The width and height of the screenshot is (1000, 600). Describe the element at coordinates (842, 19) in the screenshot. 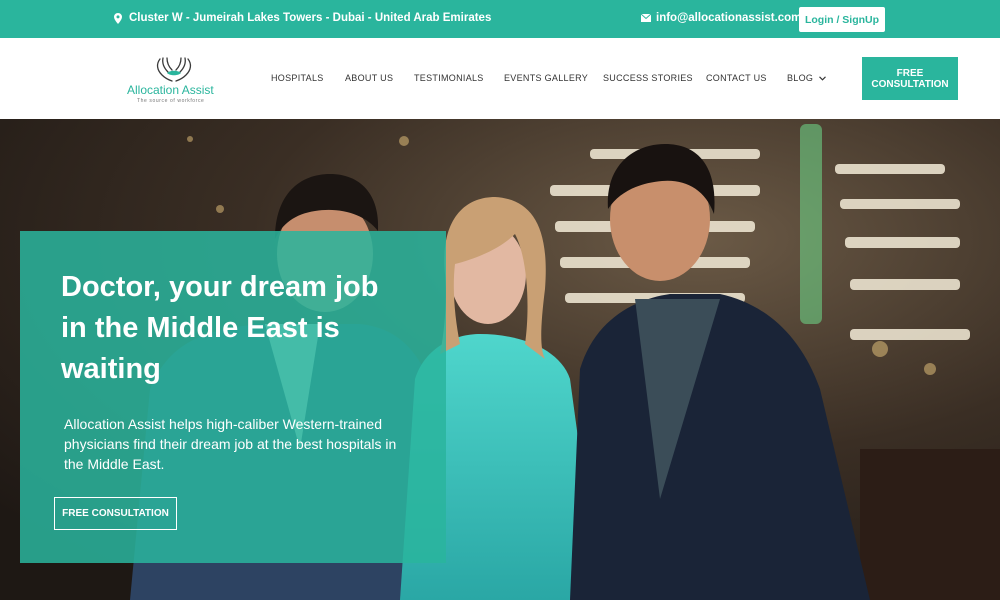

I see `login-signup-button: Login / SignUp` at that location.